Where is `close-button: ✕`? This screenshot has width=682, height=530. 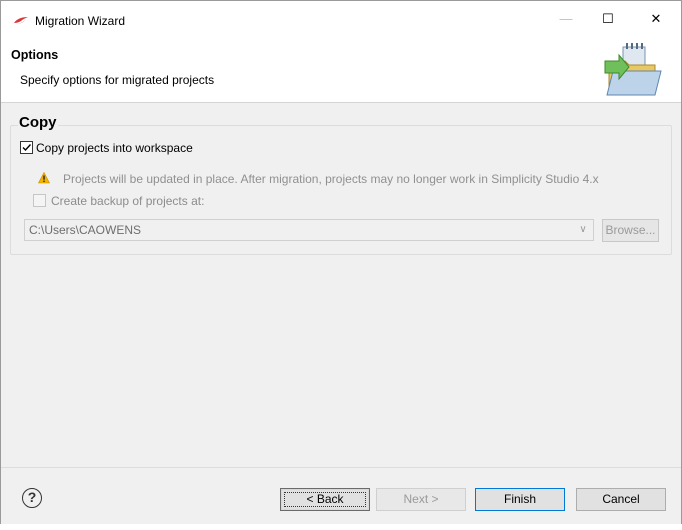
close-button: ✕ is located at coordinates (656, 19).